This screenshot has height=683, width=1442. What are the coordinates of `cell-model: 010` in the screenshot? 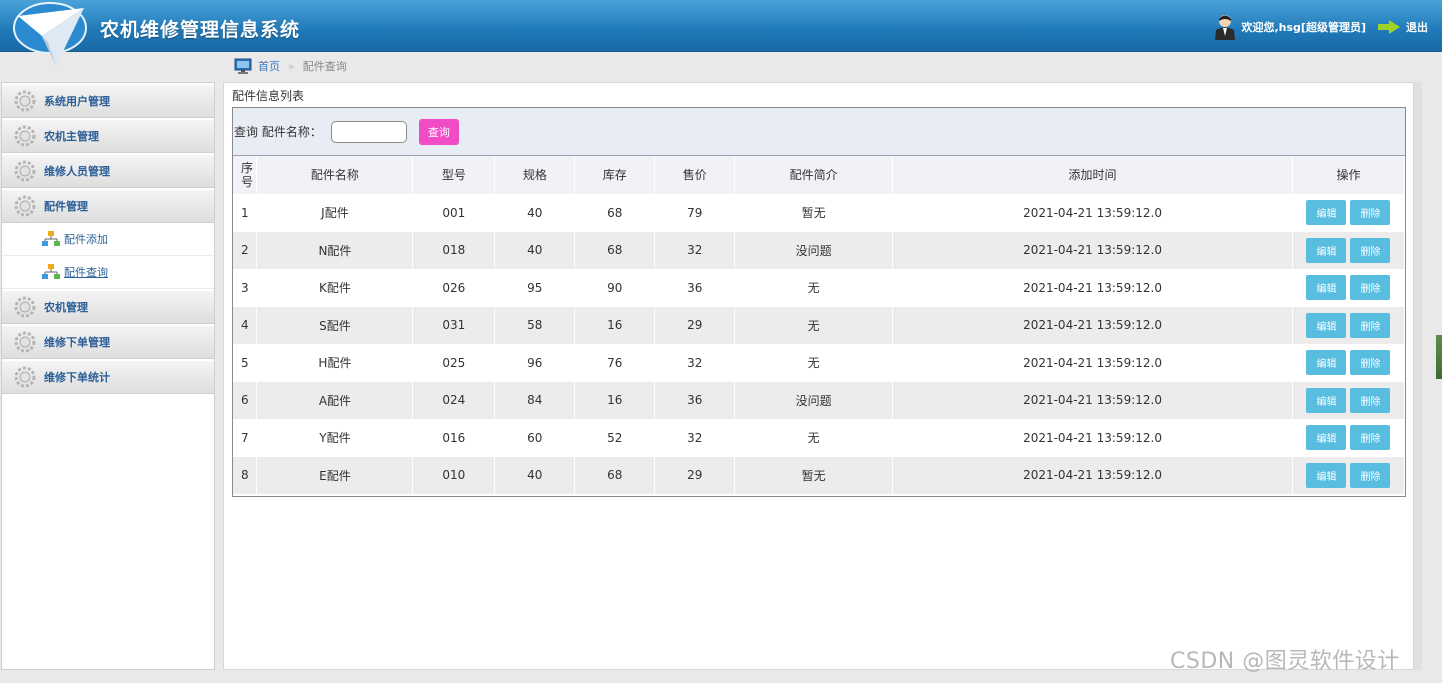 It's located at (454, 475).